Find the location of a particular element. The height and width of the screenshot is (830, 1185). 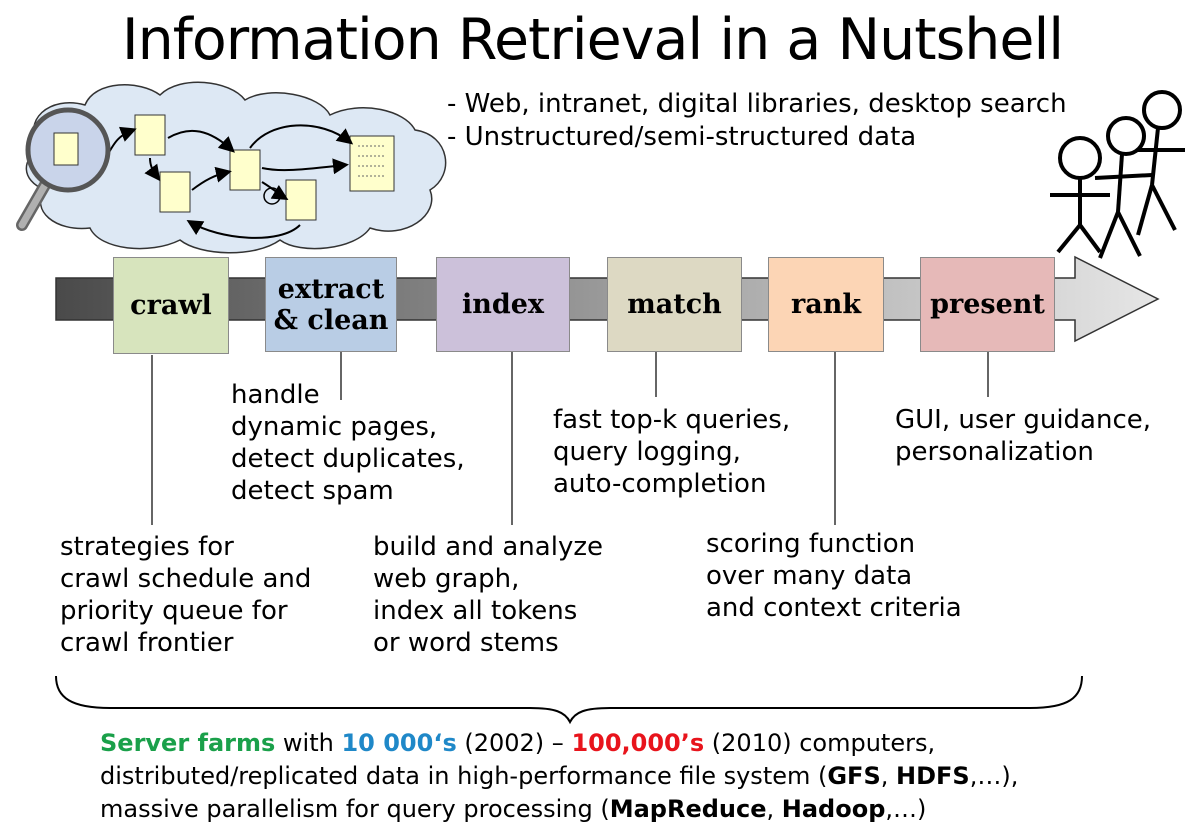

footer-text-segment: ,…) is located at coordinates (906, 809).